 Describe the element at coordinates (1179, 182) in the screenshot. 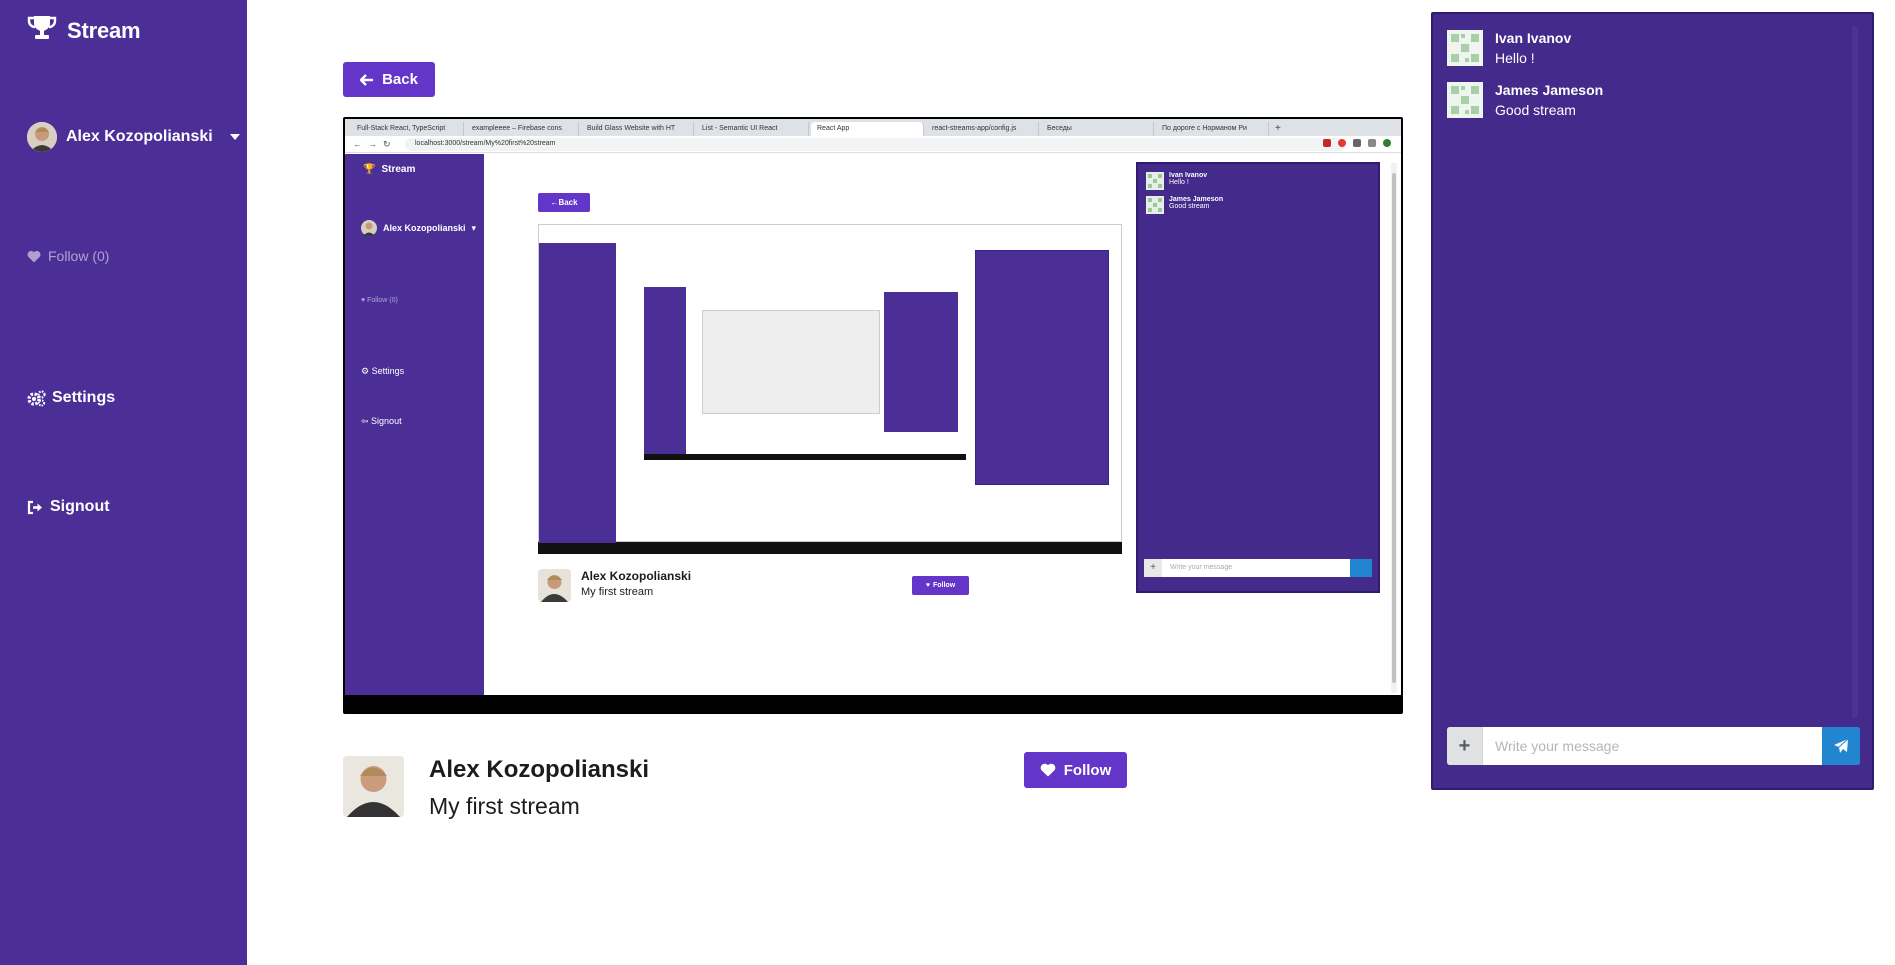

I see `shared-chat-text: Hello !` at that location.